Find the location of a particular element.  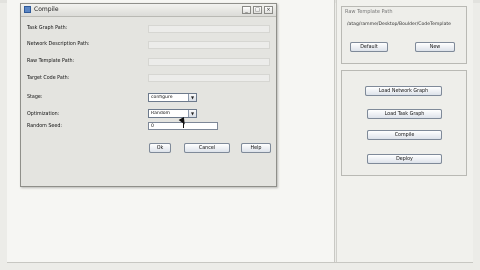

window-divider is located at coordinates (240, 262).